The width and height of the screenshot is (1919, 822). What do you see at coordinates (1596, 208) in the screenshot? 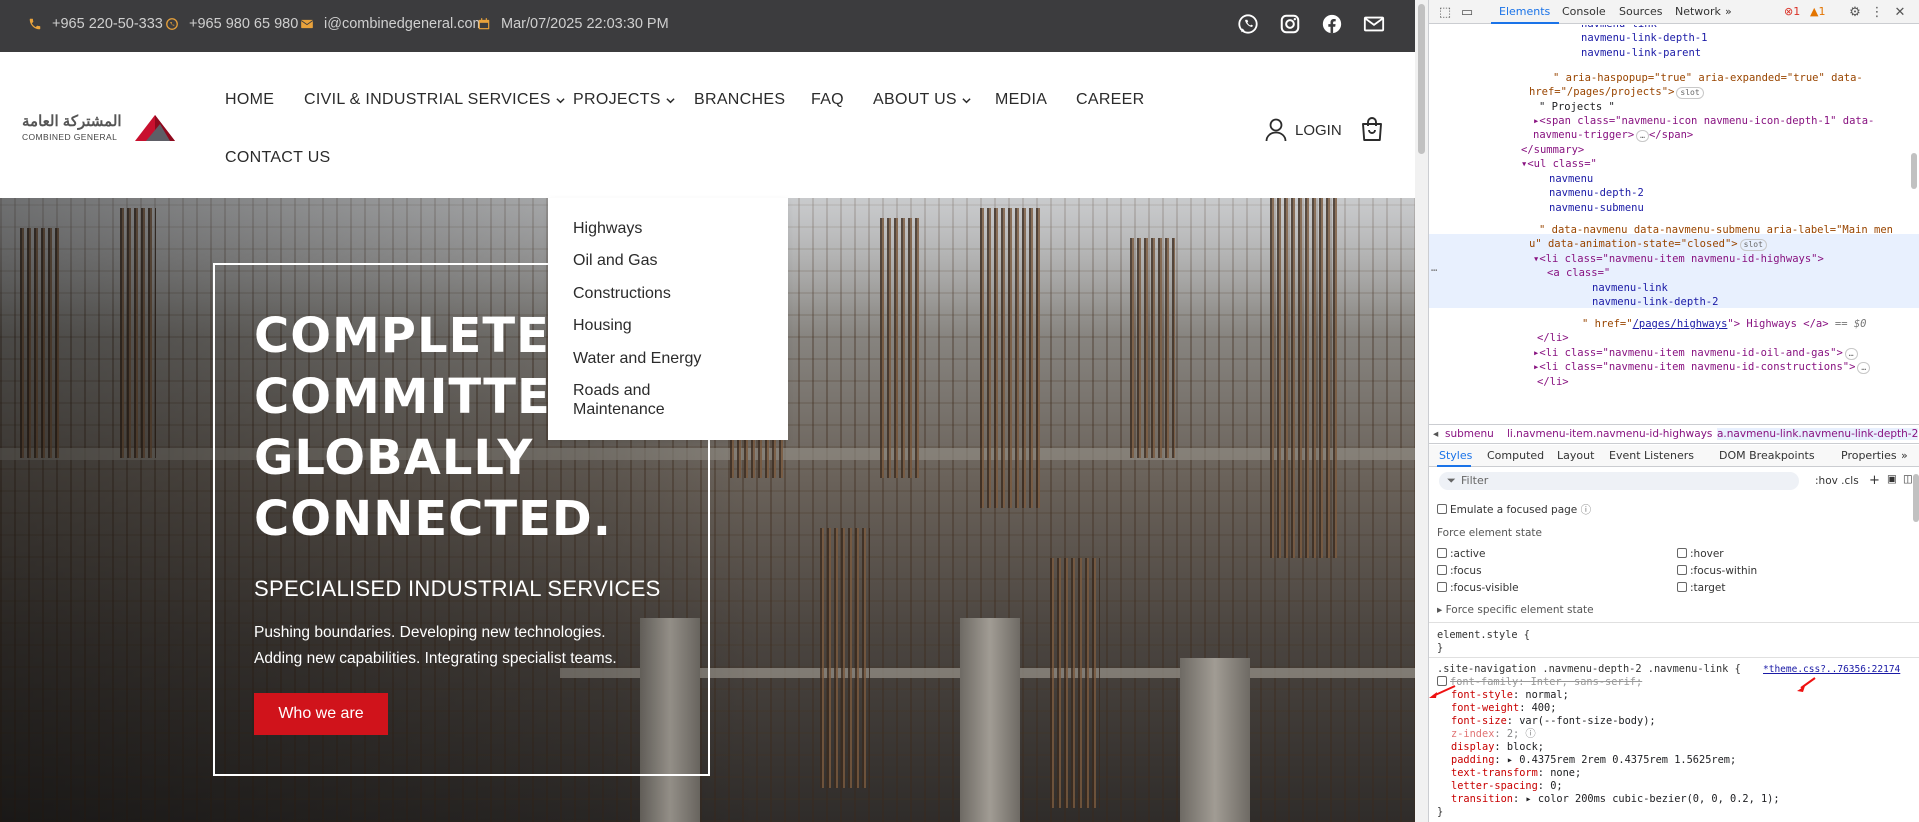
I see `dom-line: navmenu-submenu` at bounding box center [1596, 208].